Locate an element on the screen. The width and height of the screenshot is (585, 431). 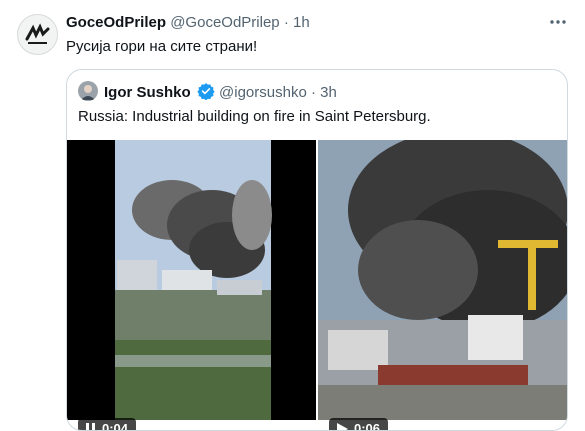
author-handle: @GoceOdPrilep is located at coordinates (224, 22).